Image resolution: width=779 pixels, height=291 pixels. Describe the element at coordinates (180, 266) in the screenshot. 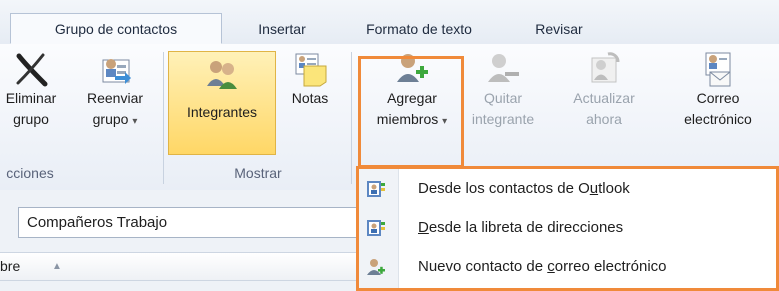

I see `name-column-header: bre ▲` at that location.